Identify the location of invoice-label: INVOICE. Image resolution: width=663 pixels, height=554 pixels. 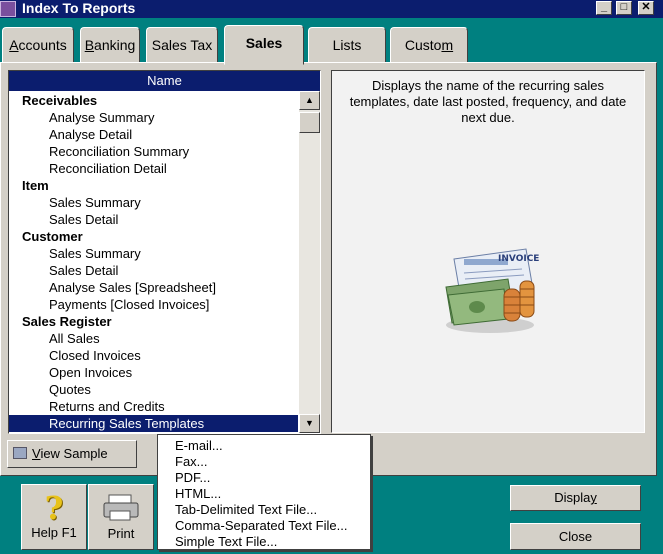
(518, 259).